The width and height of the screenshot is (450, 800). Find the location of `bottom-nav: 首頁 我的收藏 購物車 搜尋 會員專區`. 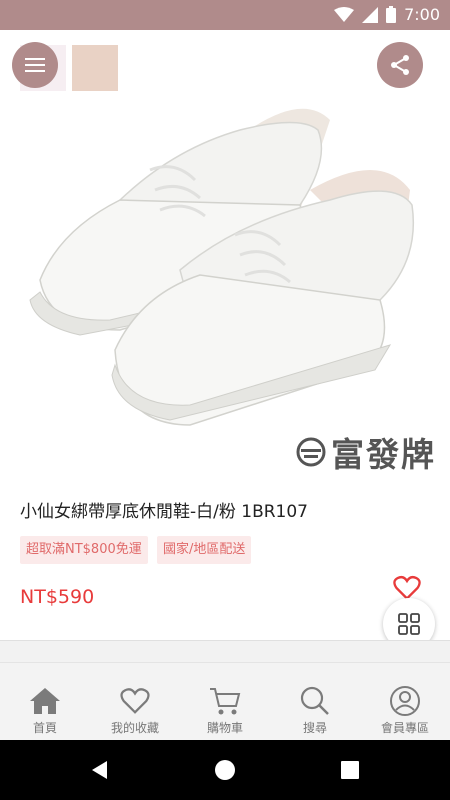

bottom-nav: 首頁 我的收藏 購物車 搜尋 會員專區 is located at coordinates (225, 701).